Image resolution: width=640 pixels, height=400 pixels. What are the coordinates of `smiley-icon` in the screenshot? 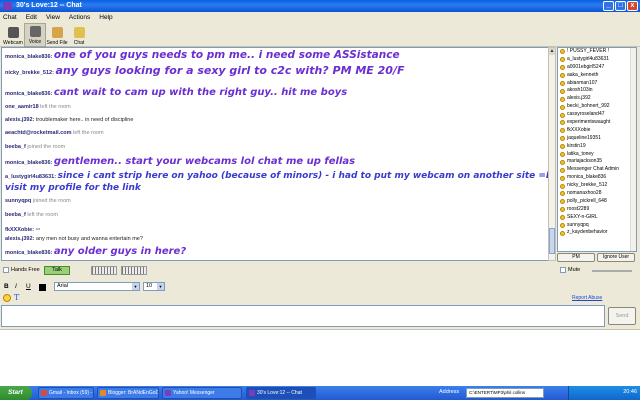 It's located at (7, 298).